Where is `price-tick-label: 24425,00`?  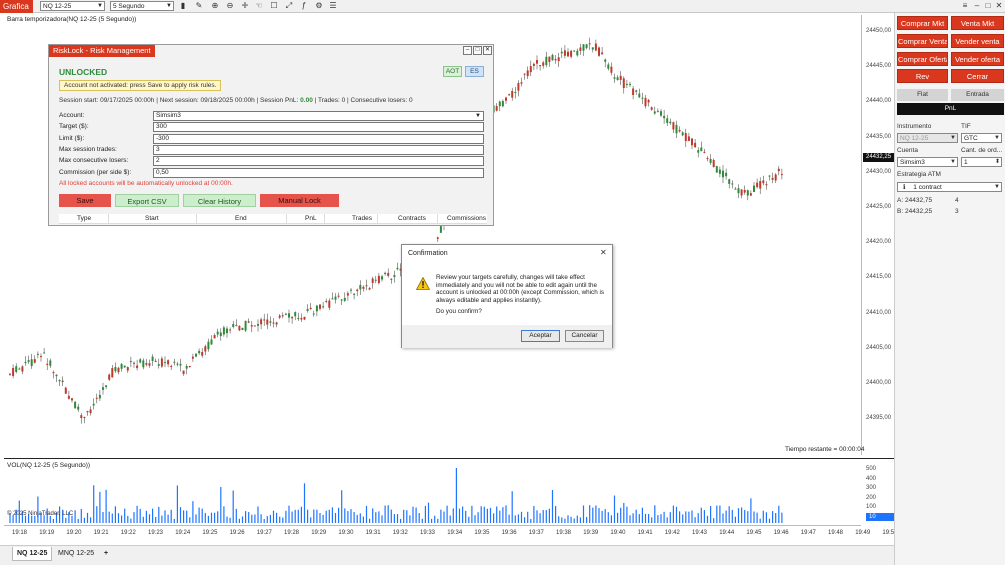 price-tick-label: 24425,00 is located at coordinates (879, 207).